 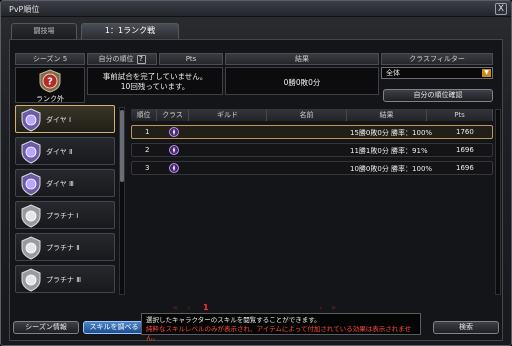 What do you see at coordinates (116, 59) in the screenshot?
I see `my-rank-label: 自分の順位` at bounding box center [116, 59].